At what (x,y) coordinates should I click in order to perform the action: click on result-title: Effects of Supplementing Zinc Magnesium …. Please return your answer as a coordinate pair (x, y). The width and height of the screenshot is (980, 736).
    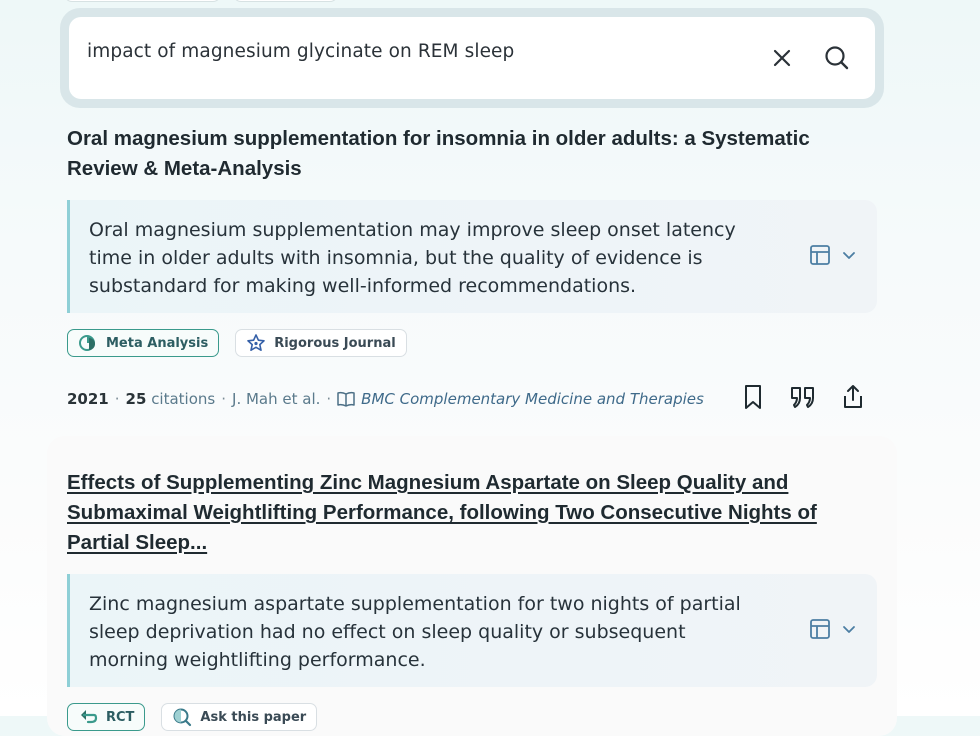
    Looking at the image, I should click on (472, 513).